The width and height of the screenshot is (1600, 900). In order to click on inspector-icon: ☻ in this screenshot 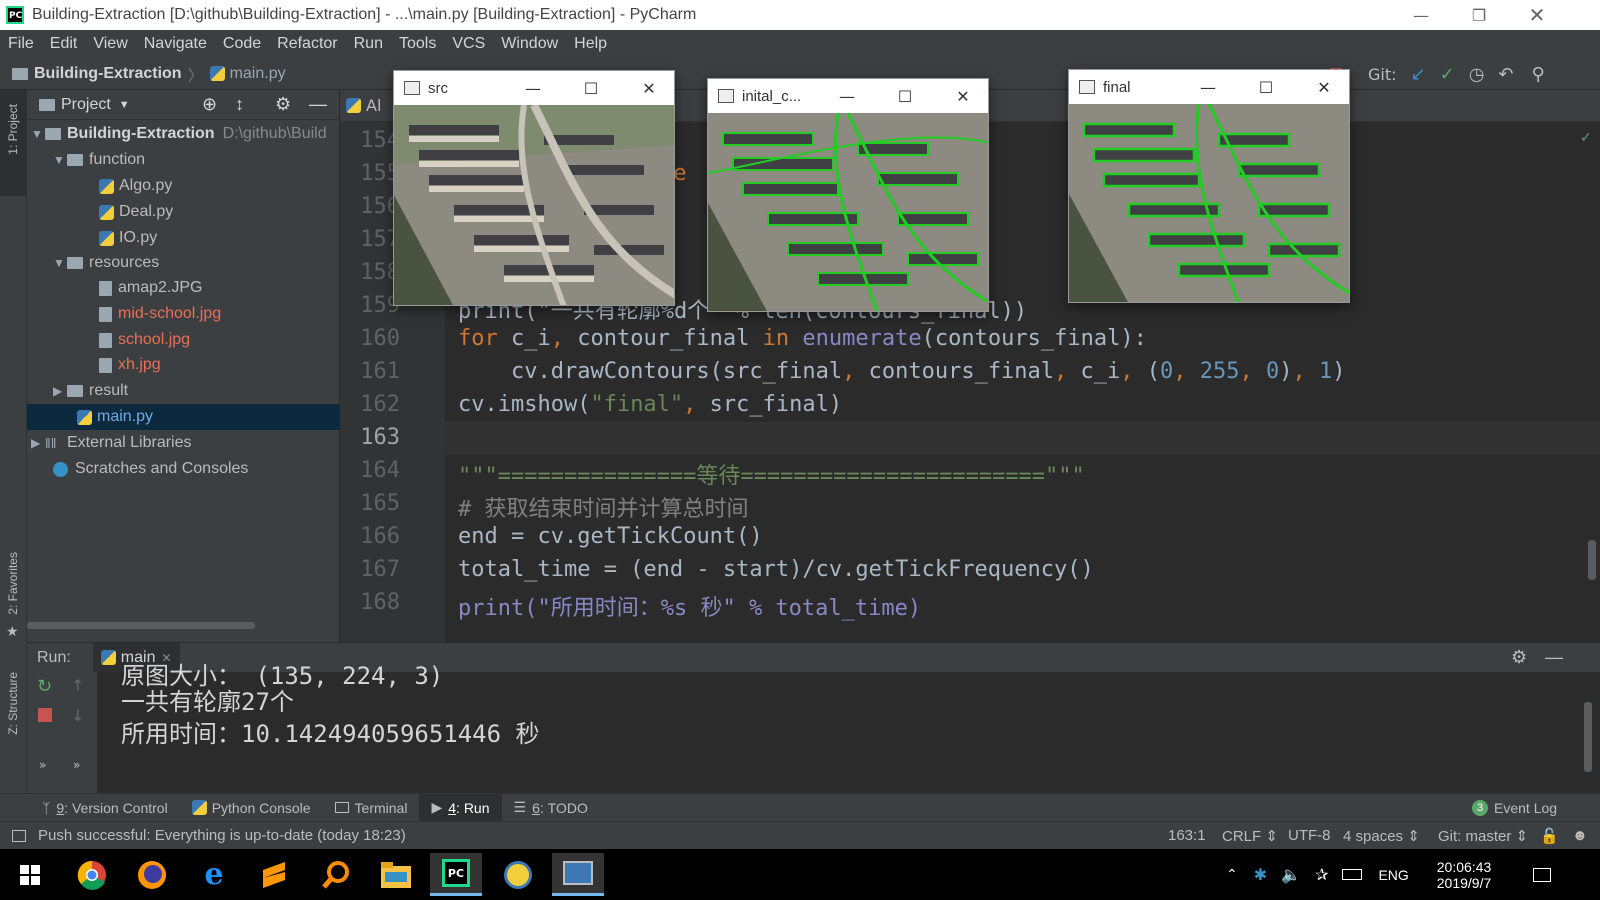, I will do `click(1580, 835)`.